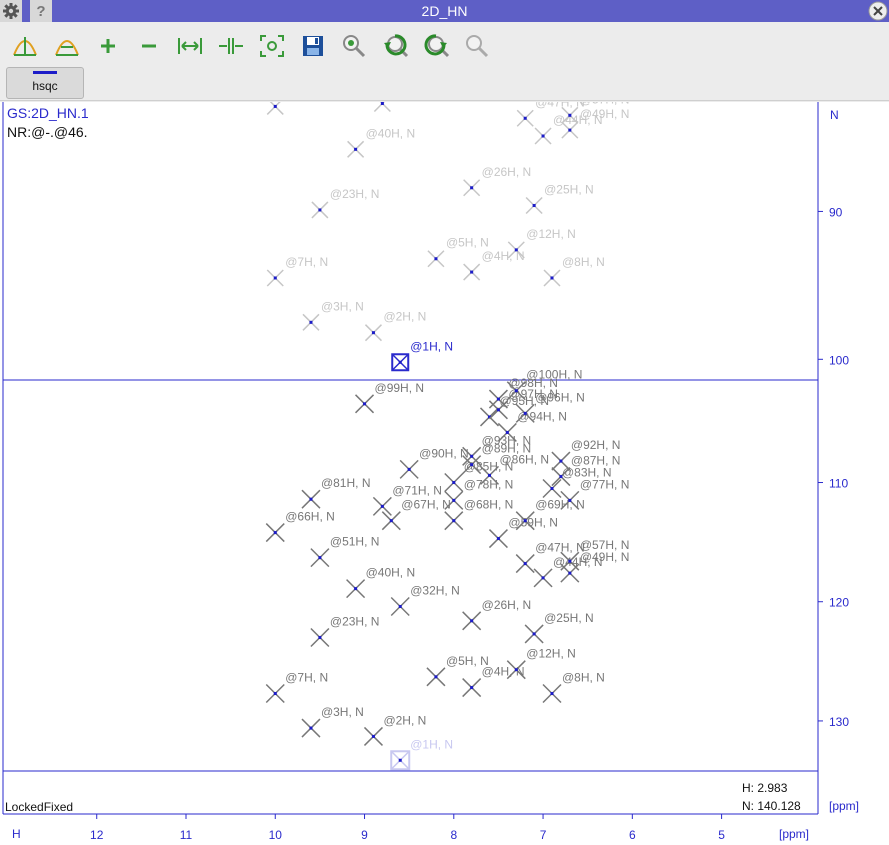  I want to click on h-axis-label: H, so click(16, 834).